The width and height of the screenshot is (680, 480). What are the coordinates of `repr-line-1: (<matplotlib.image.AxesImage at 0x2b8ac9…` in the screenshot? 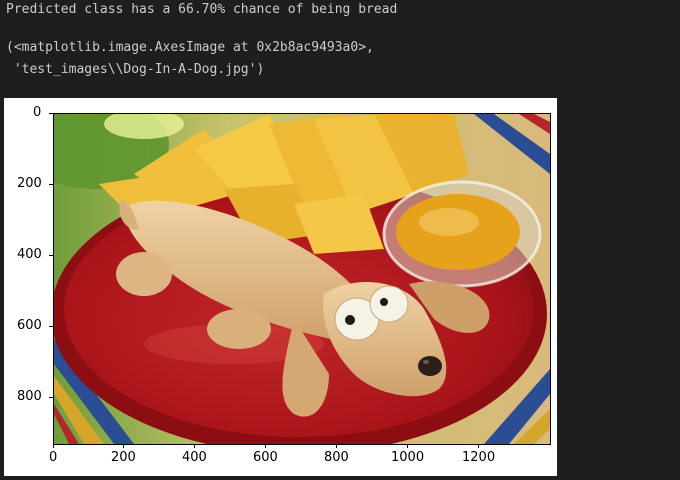 It's located at (190, 47).